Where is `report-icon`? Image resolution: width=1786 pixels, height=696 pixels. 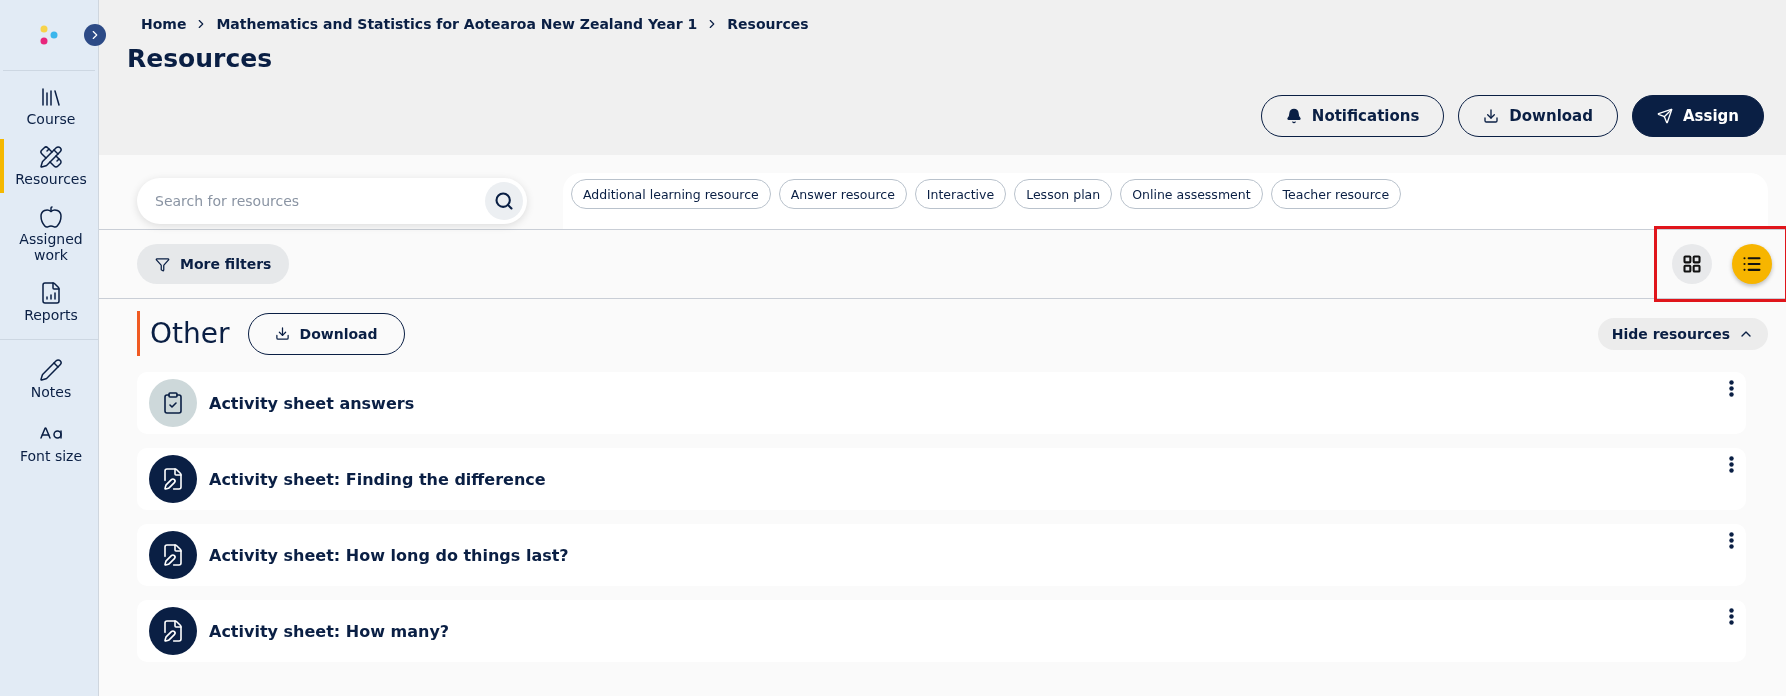 report-icon is located at coordinates (51, 293).